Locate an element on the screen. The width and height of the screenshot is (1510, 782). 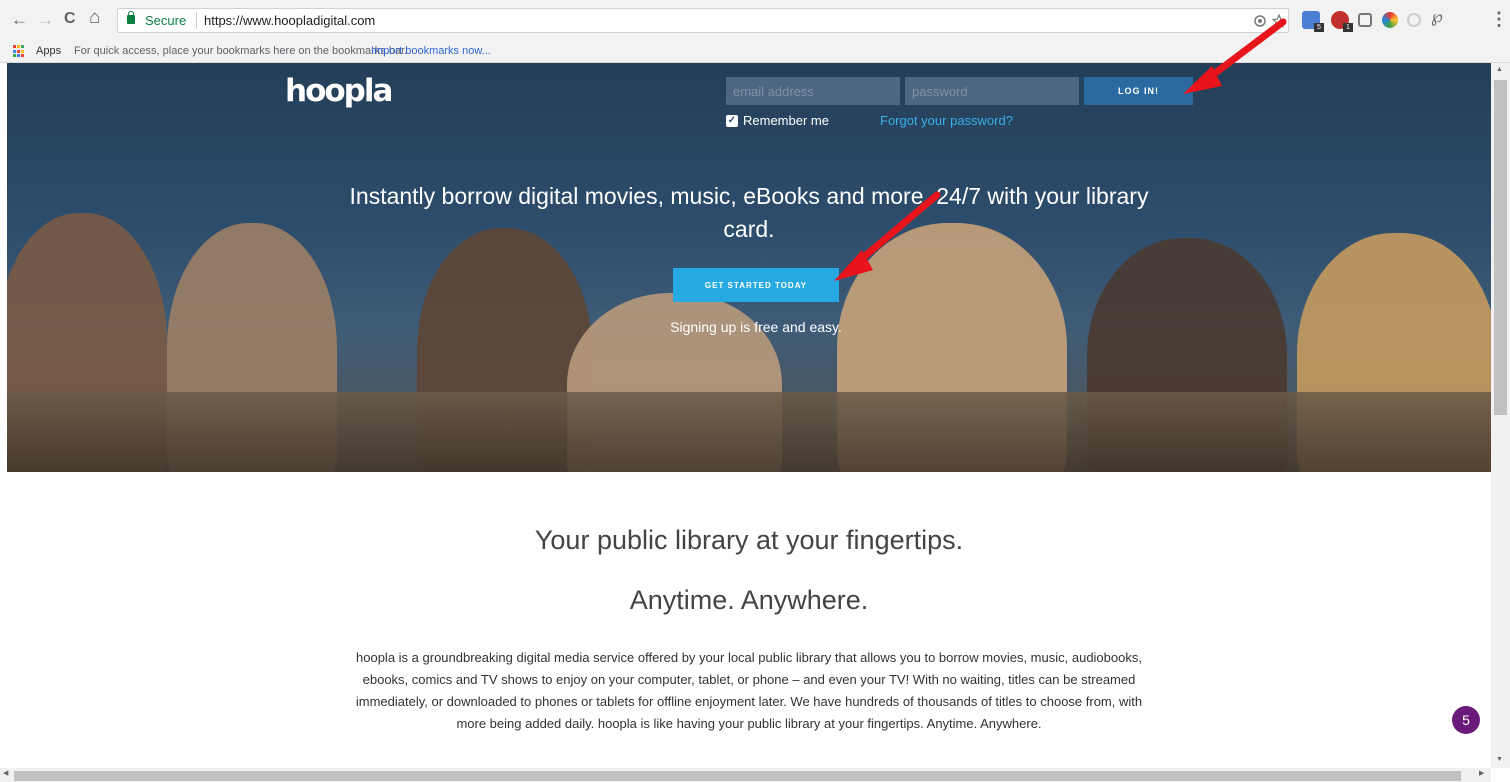
hoopla-logo: hoopla is located at coordinates (339, 91).